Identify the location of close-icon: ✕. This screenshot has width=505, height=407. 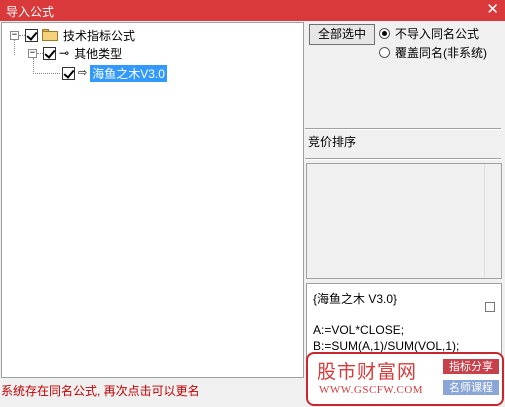
(492, 10).